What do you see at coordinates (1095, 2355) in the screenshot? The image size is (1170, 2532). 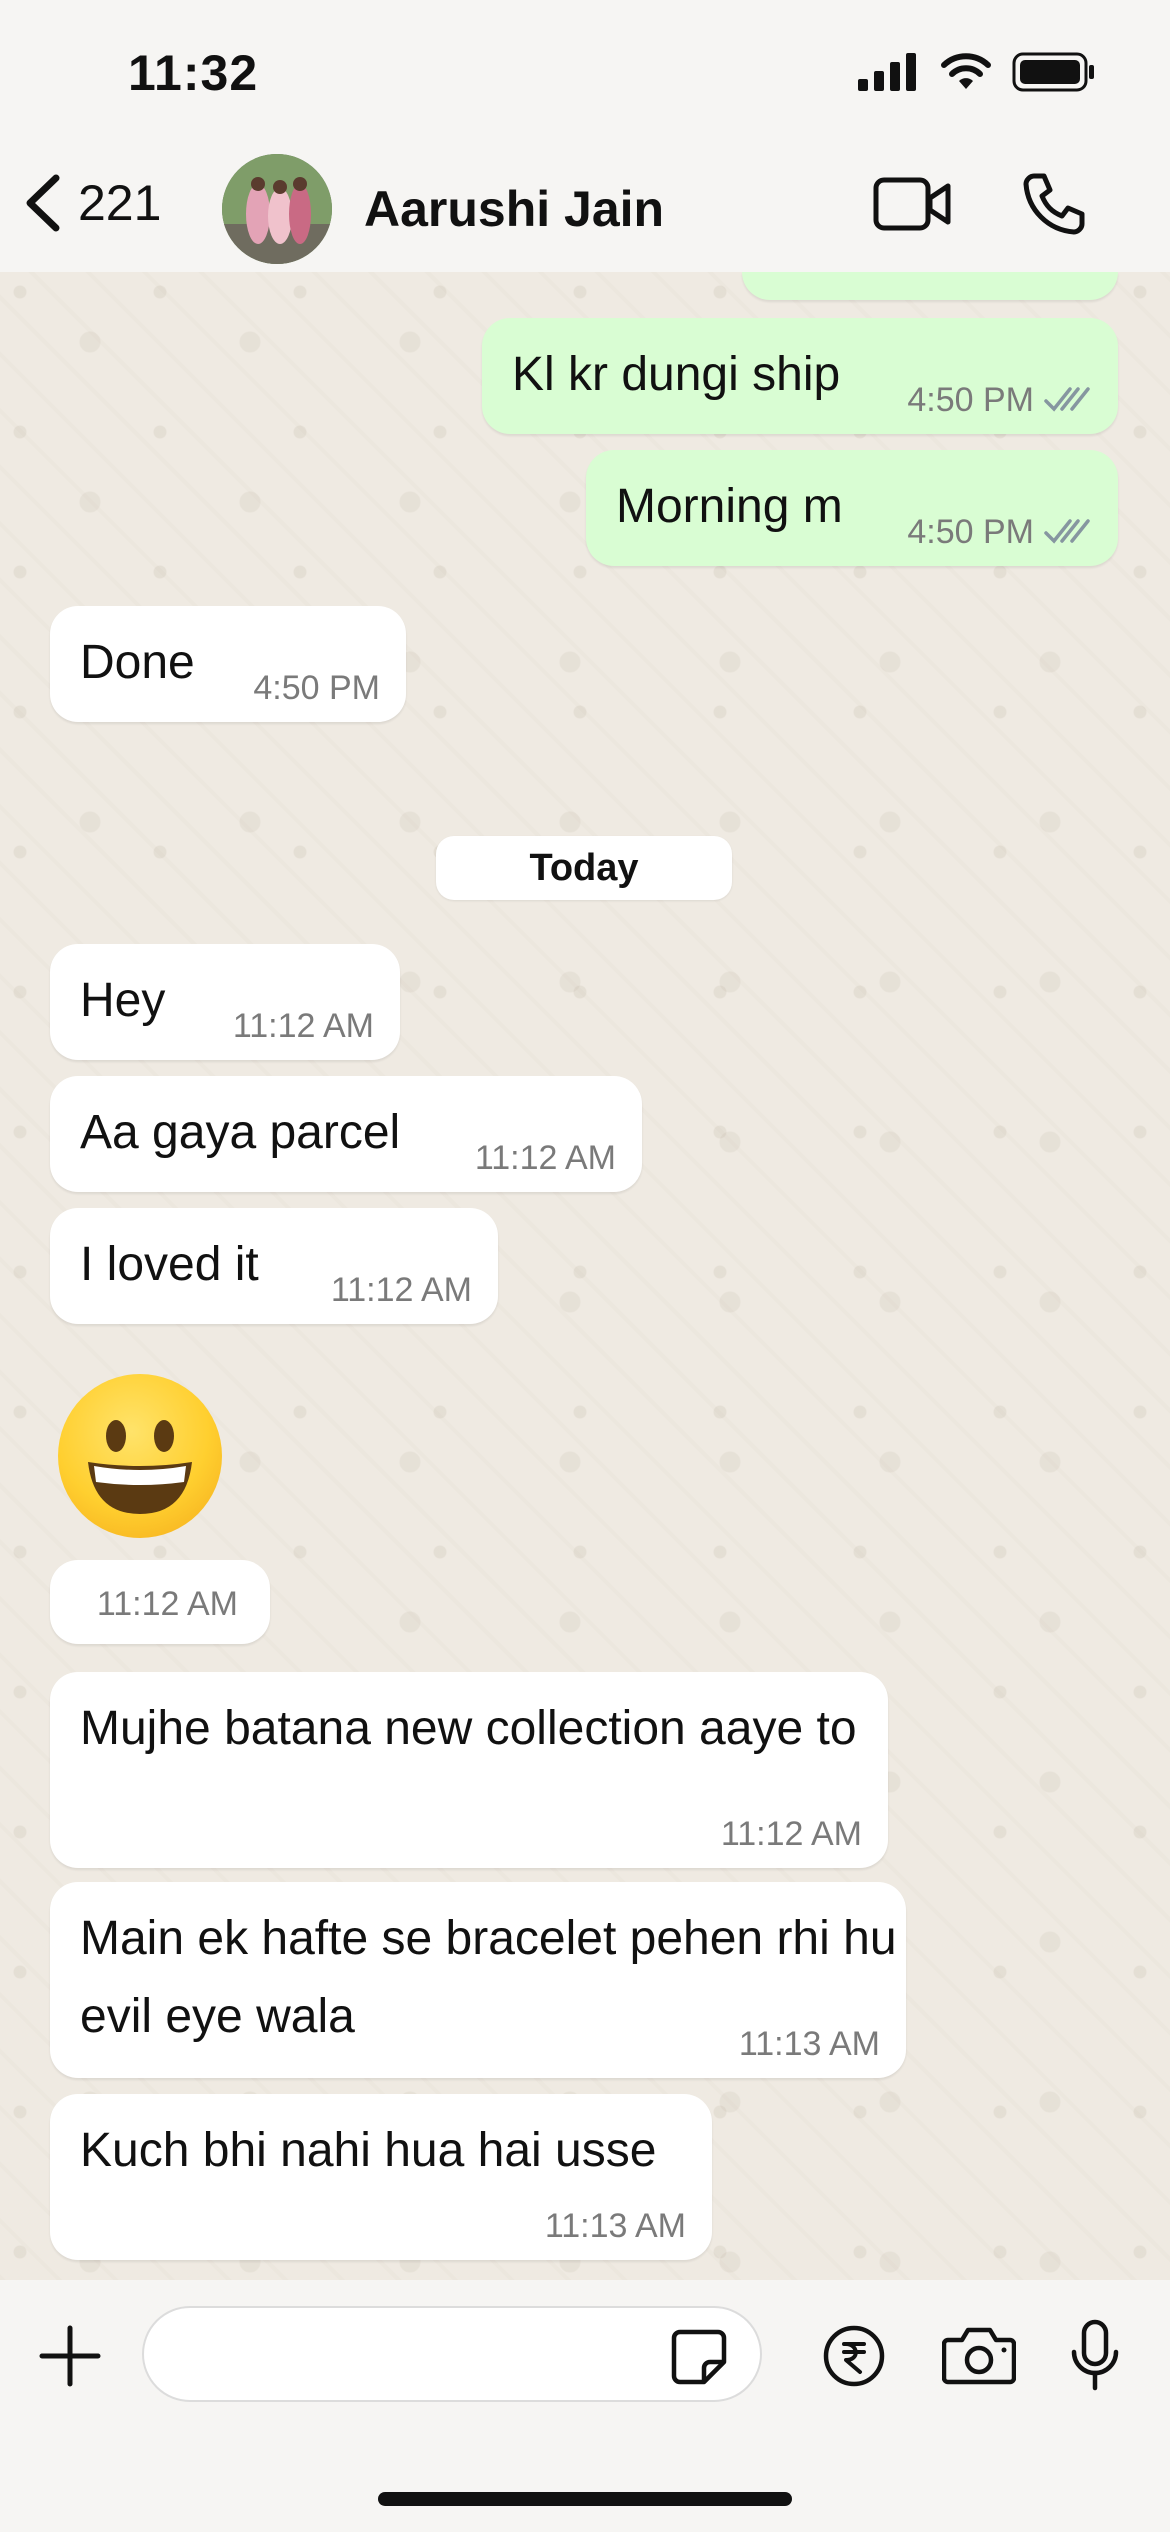 I see `mic-icon` at bounding box center [1095, 2355].